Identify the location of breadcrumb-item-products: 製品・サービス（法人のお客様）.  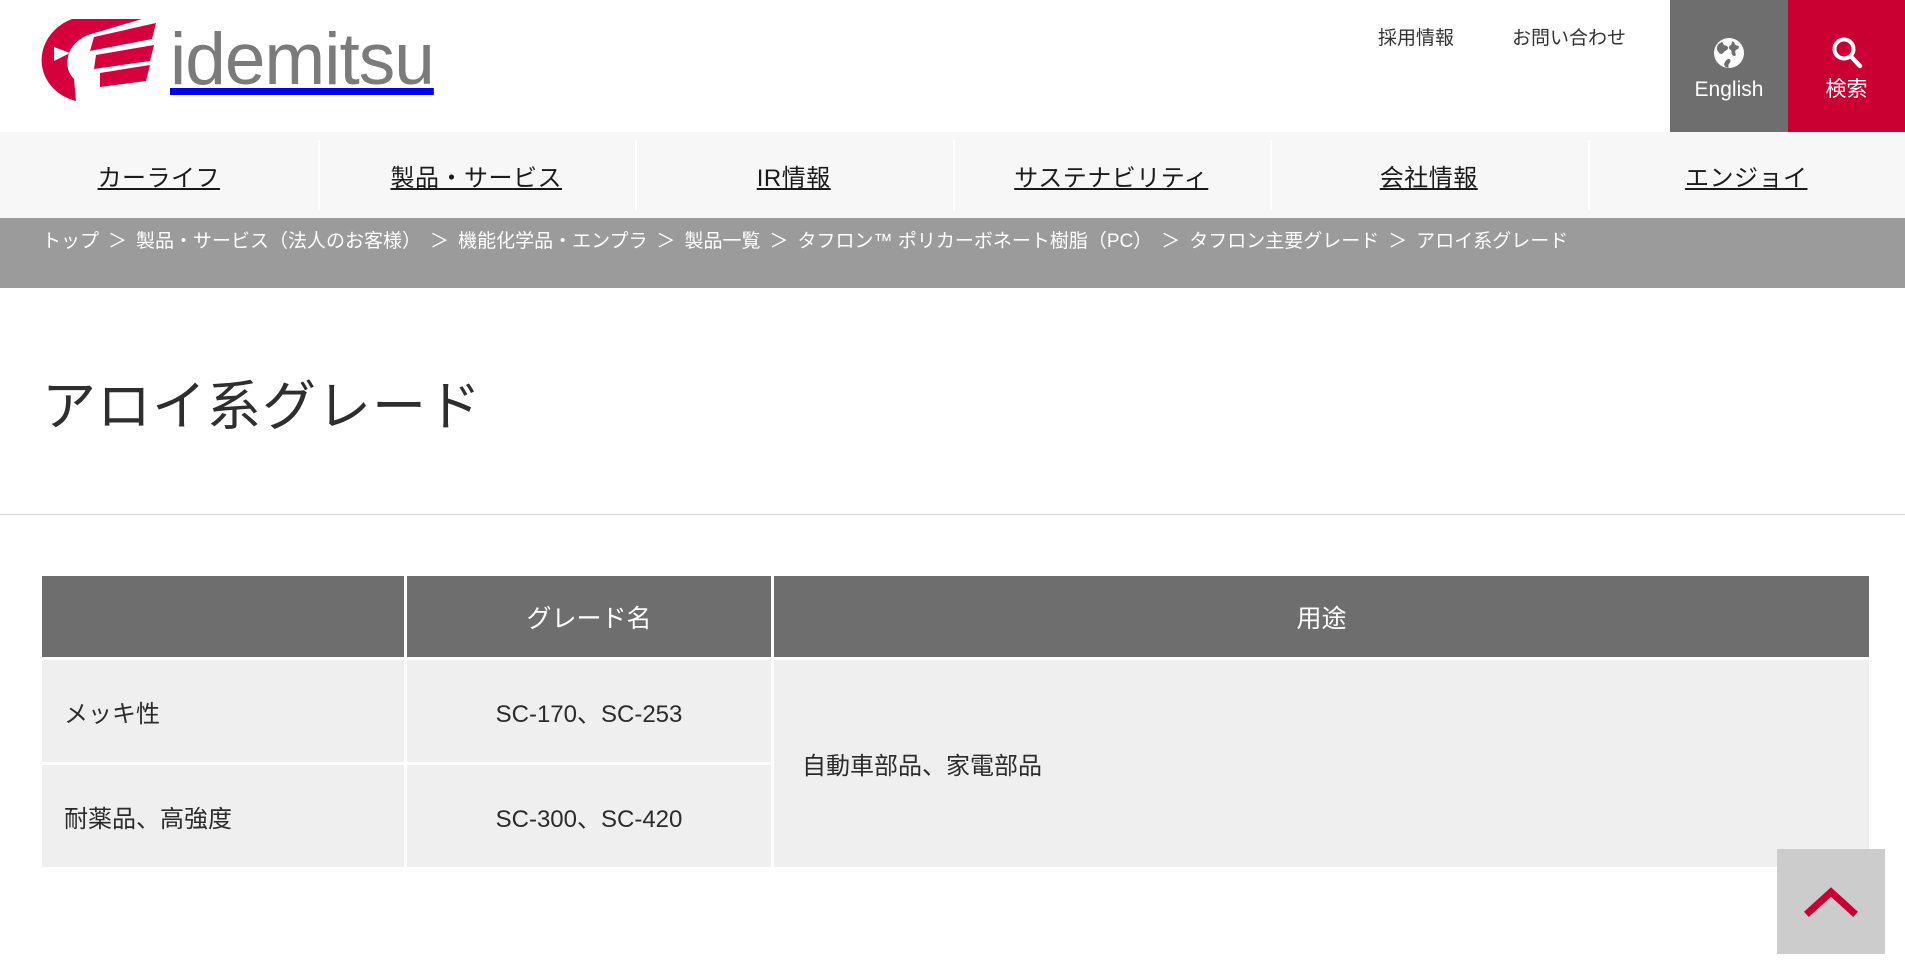
(278, 241).